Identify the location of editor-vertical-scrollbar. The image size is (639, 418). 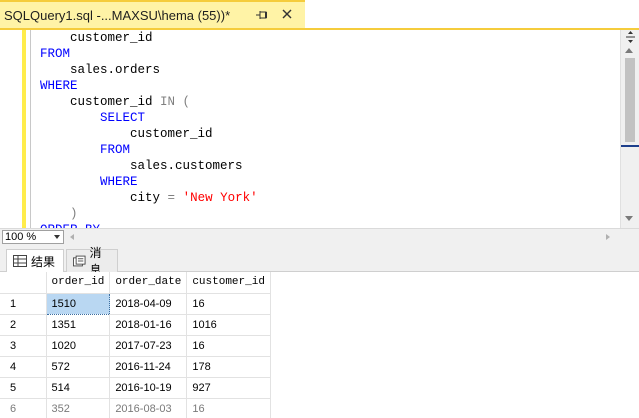
(629, 129).